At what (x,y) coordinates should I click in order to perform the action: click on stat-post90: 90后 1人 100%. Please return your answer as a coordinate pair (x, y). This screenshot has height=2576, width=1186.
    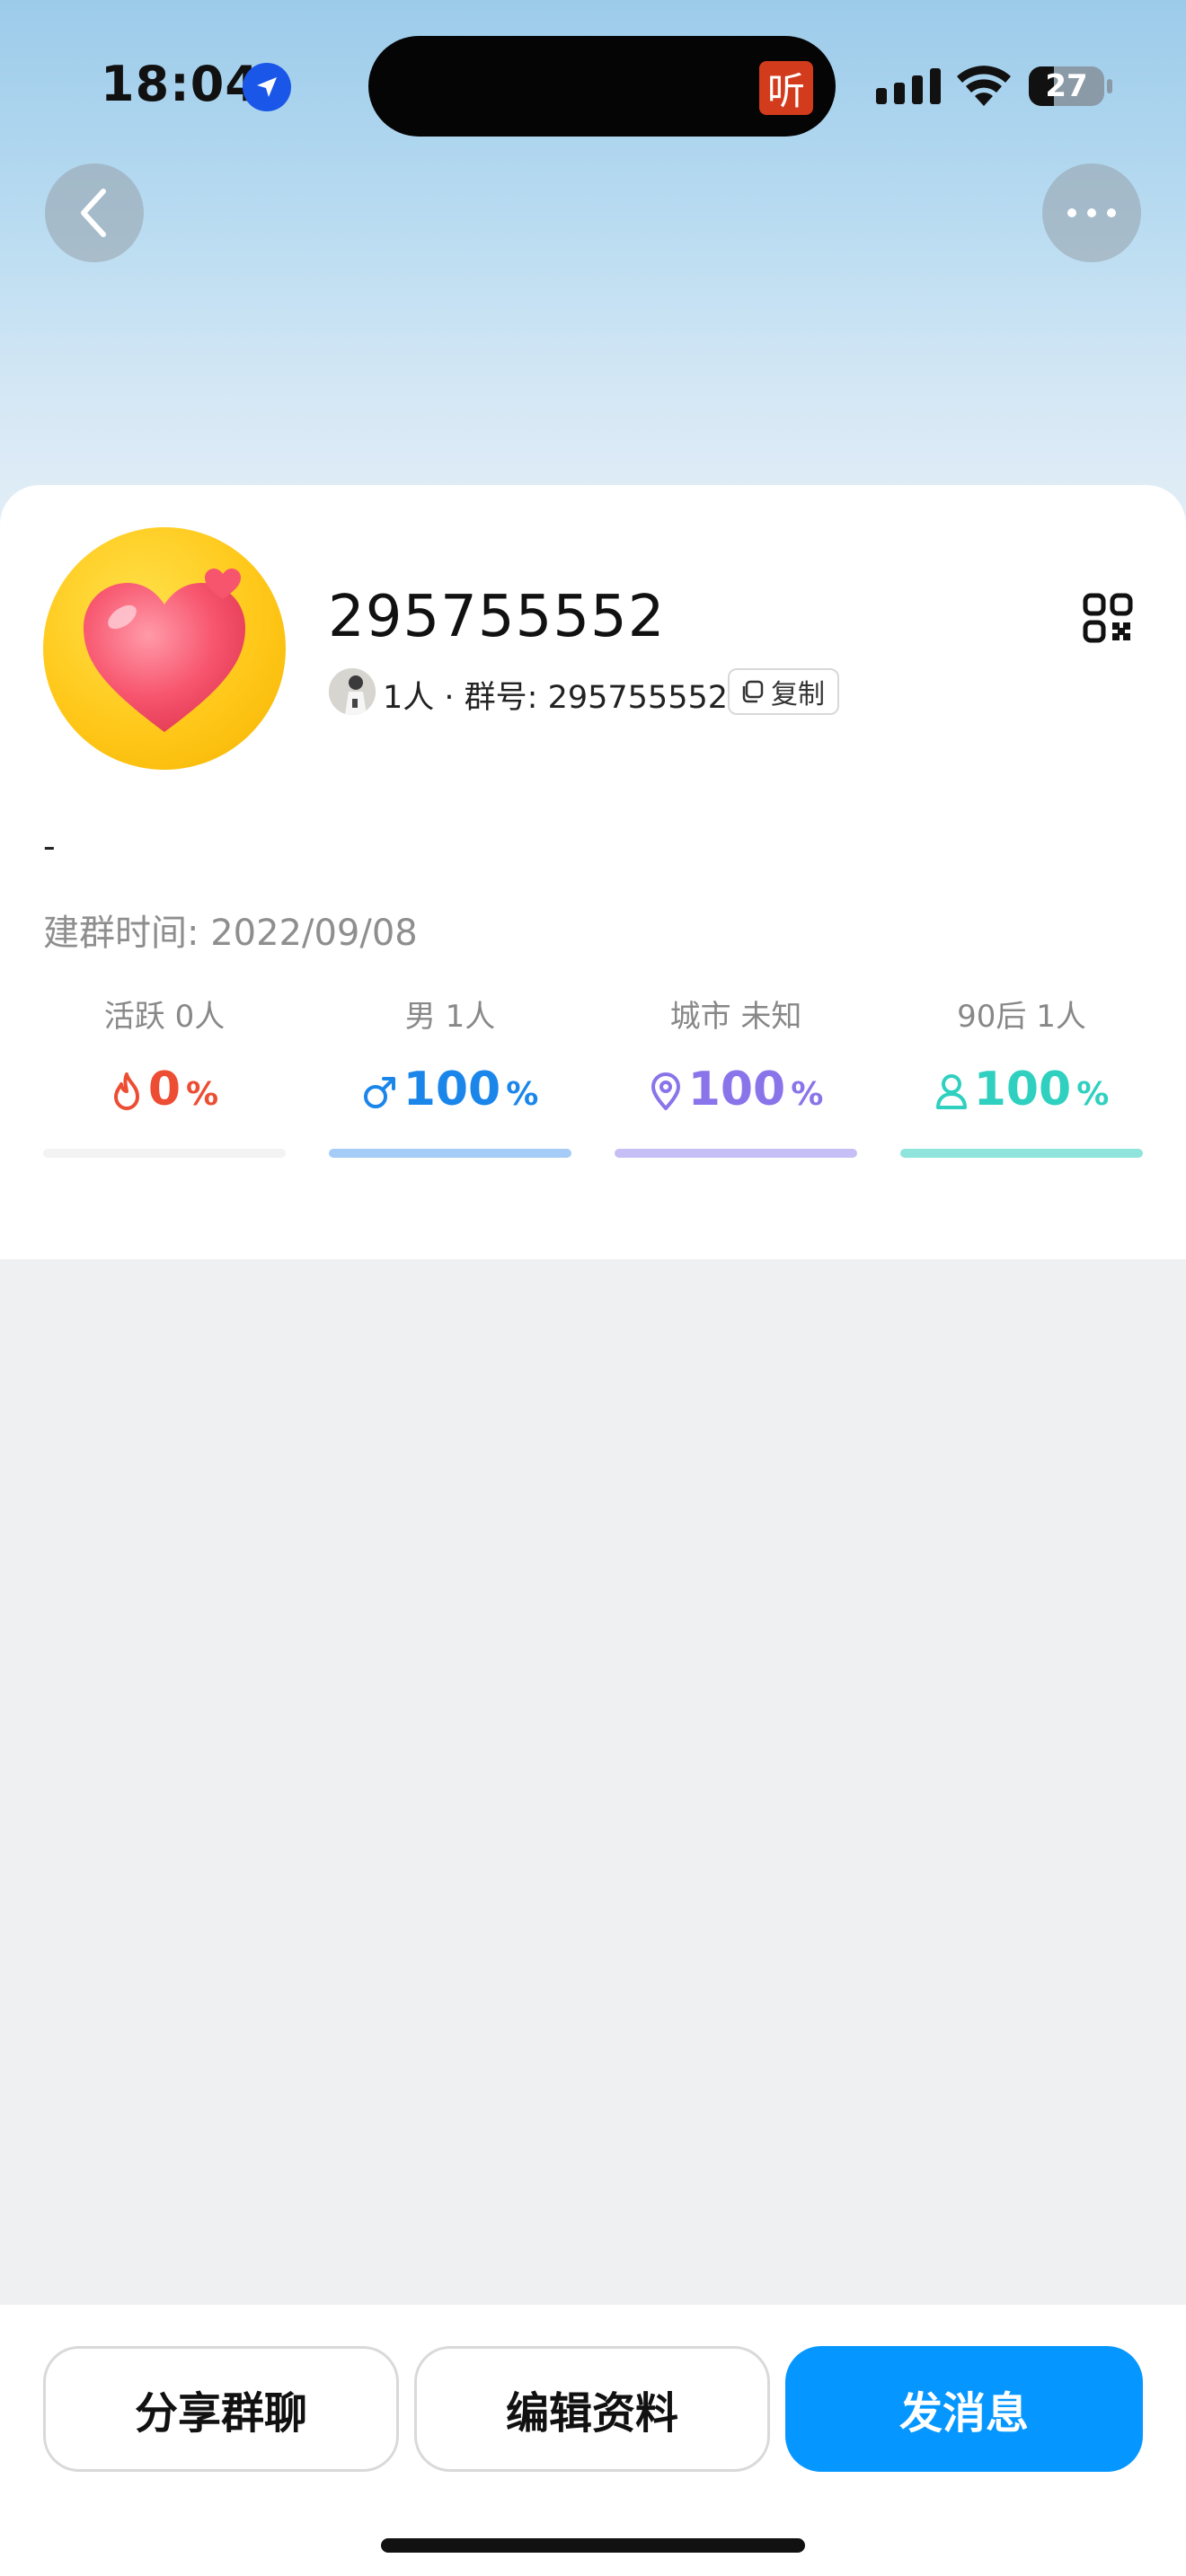
    Looking at the image, I should click on (1021, 1075).